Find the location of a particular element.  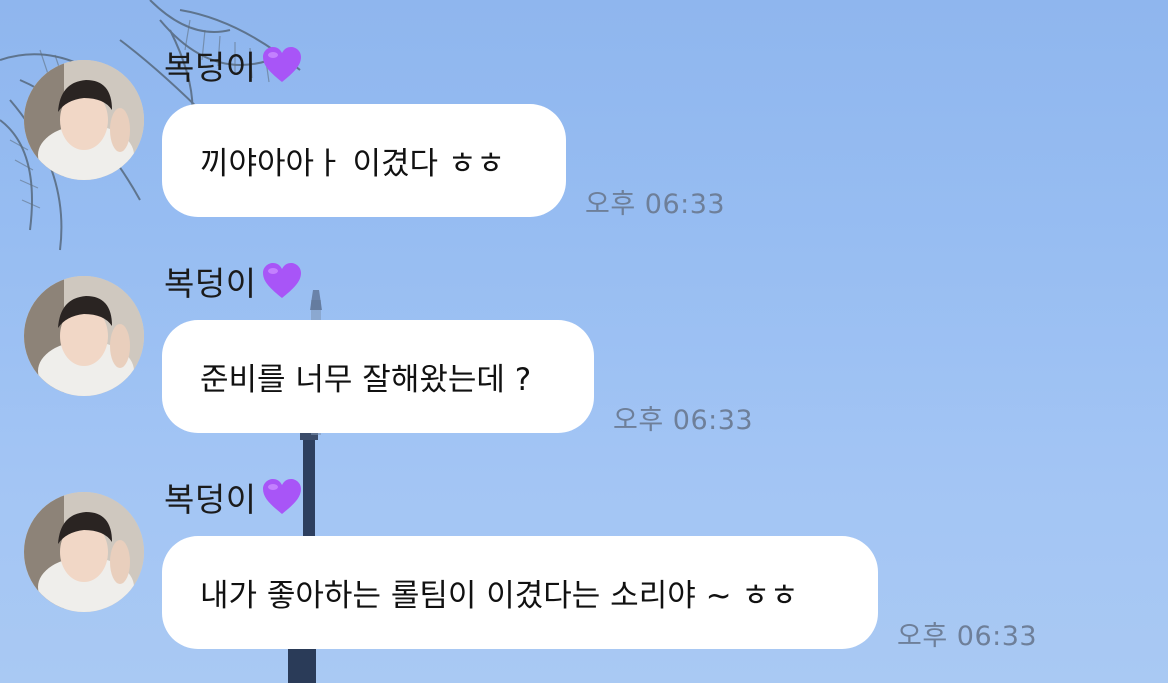

message-bubble: 준비를 너무 잘해왔는데 ? is located at coordinates (378, 376).